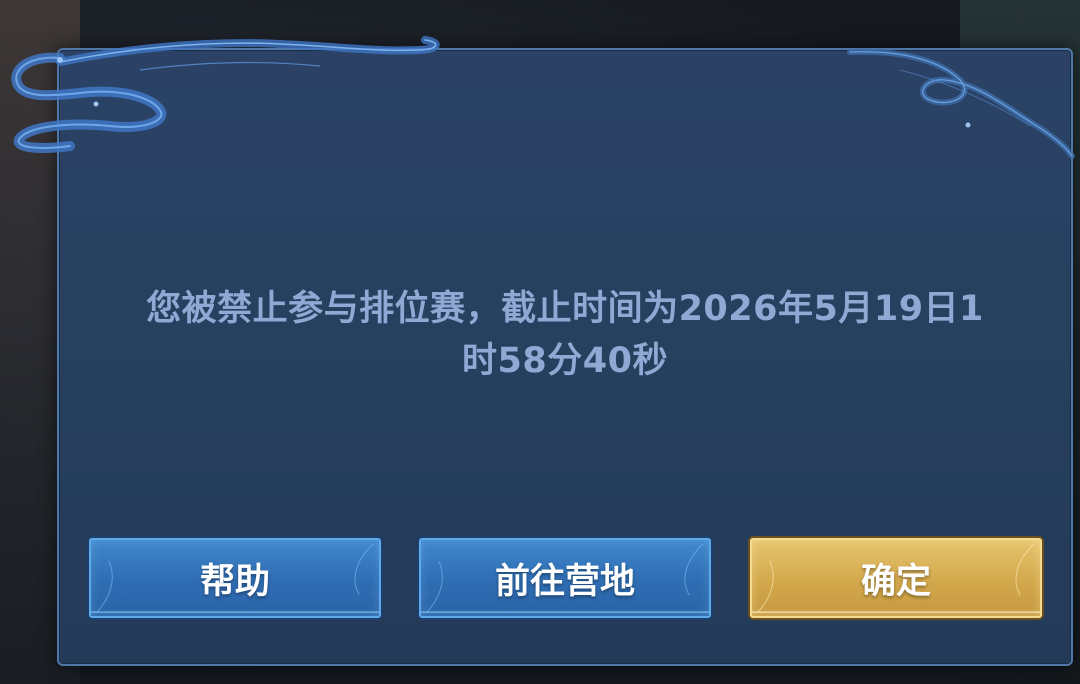 This screenshot has height=684, width=1080. I want to click on go-to-camp-button: 前往营地, so click(565, 578).